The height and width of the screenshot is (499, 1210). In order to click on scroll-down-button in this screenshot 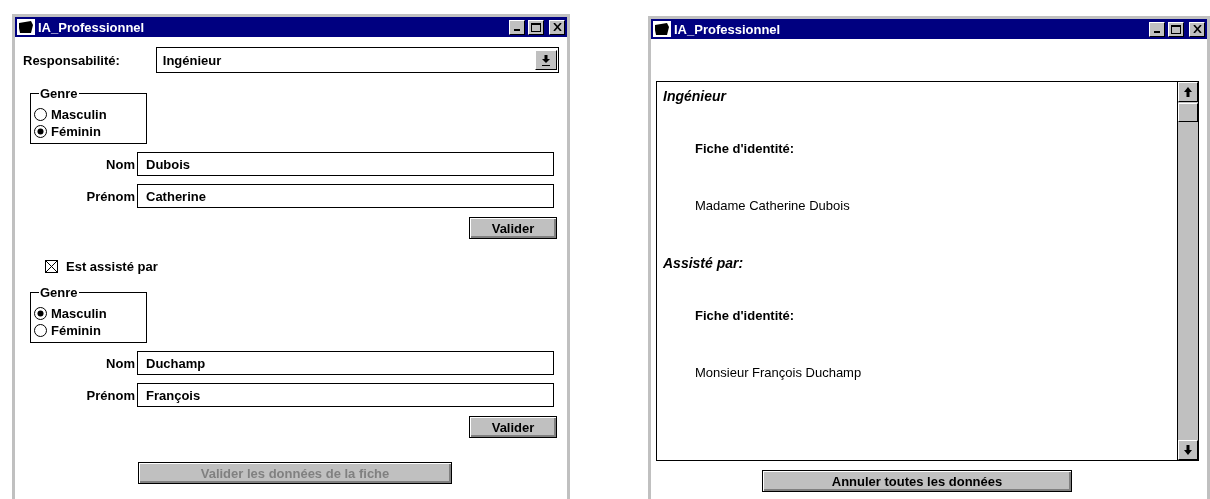, I will do `click(1188, 450)`.